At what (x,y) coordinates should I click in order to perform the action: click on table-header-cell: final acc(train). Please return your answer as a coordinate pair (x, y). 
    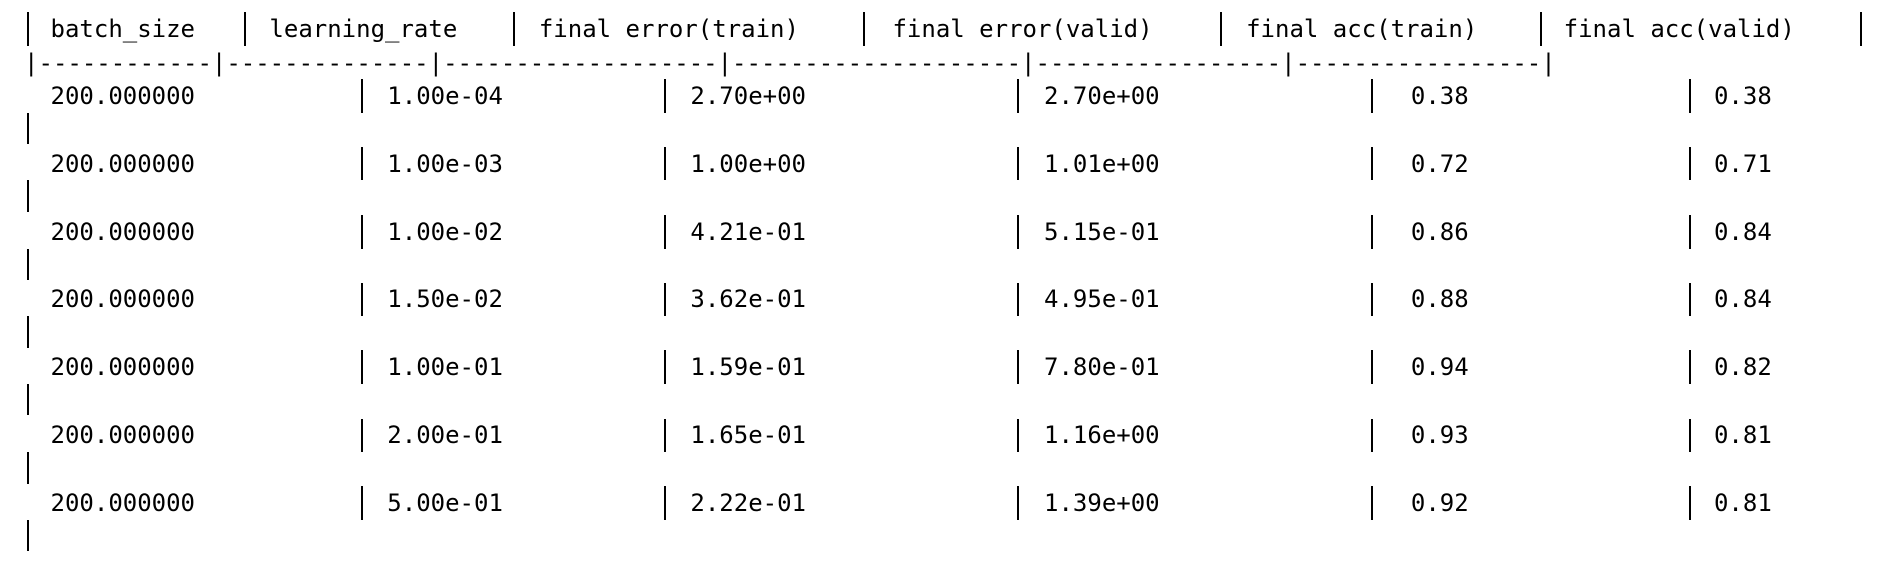
    Looking at the image, I should click on (1362, 28).